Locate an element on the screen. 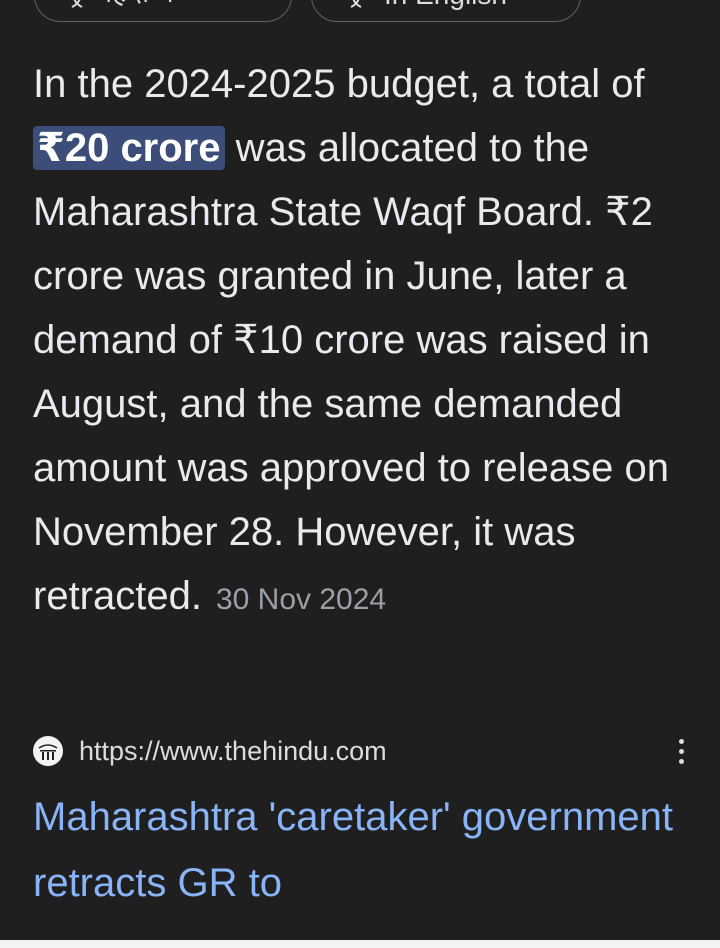 The height and width of the screenshot is (948, 720). english-chip-label: In English is located at coordinates (445, 5).